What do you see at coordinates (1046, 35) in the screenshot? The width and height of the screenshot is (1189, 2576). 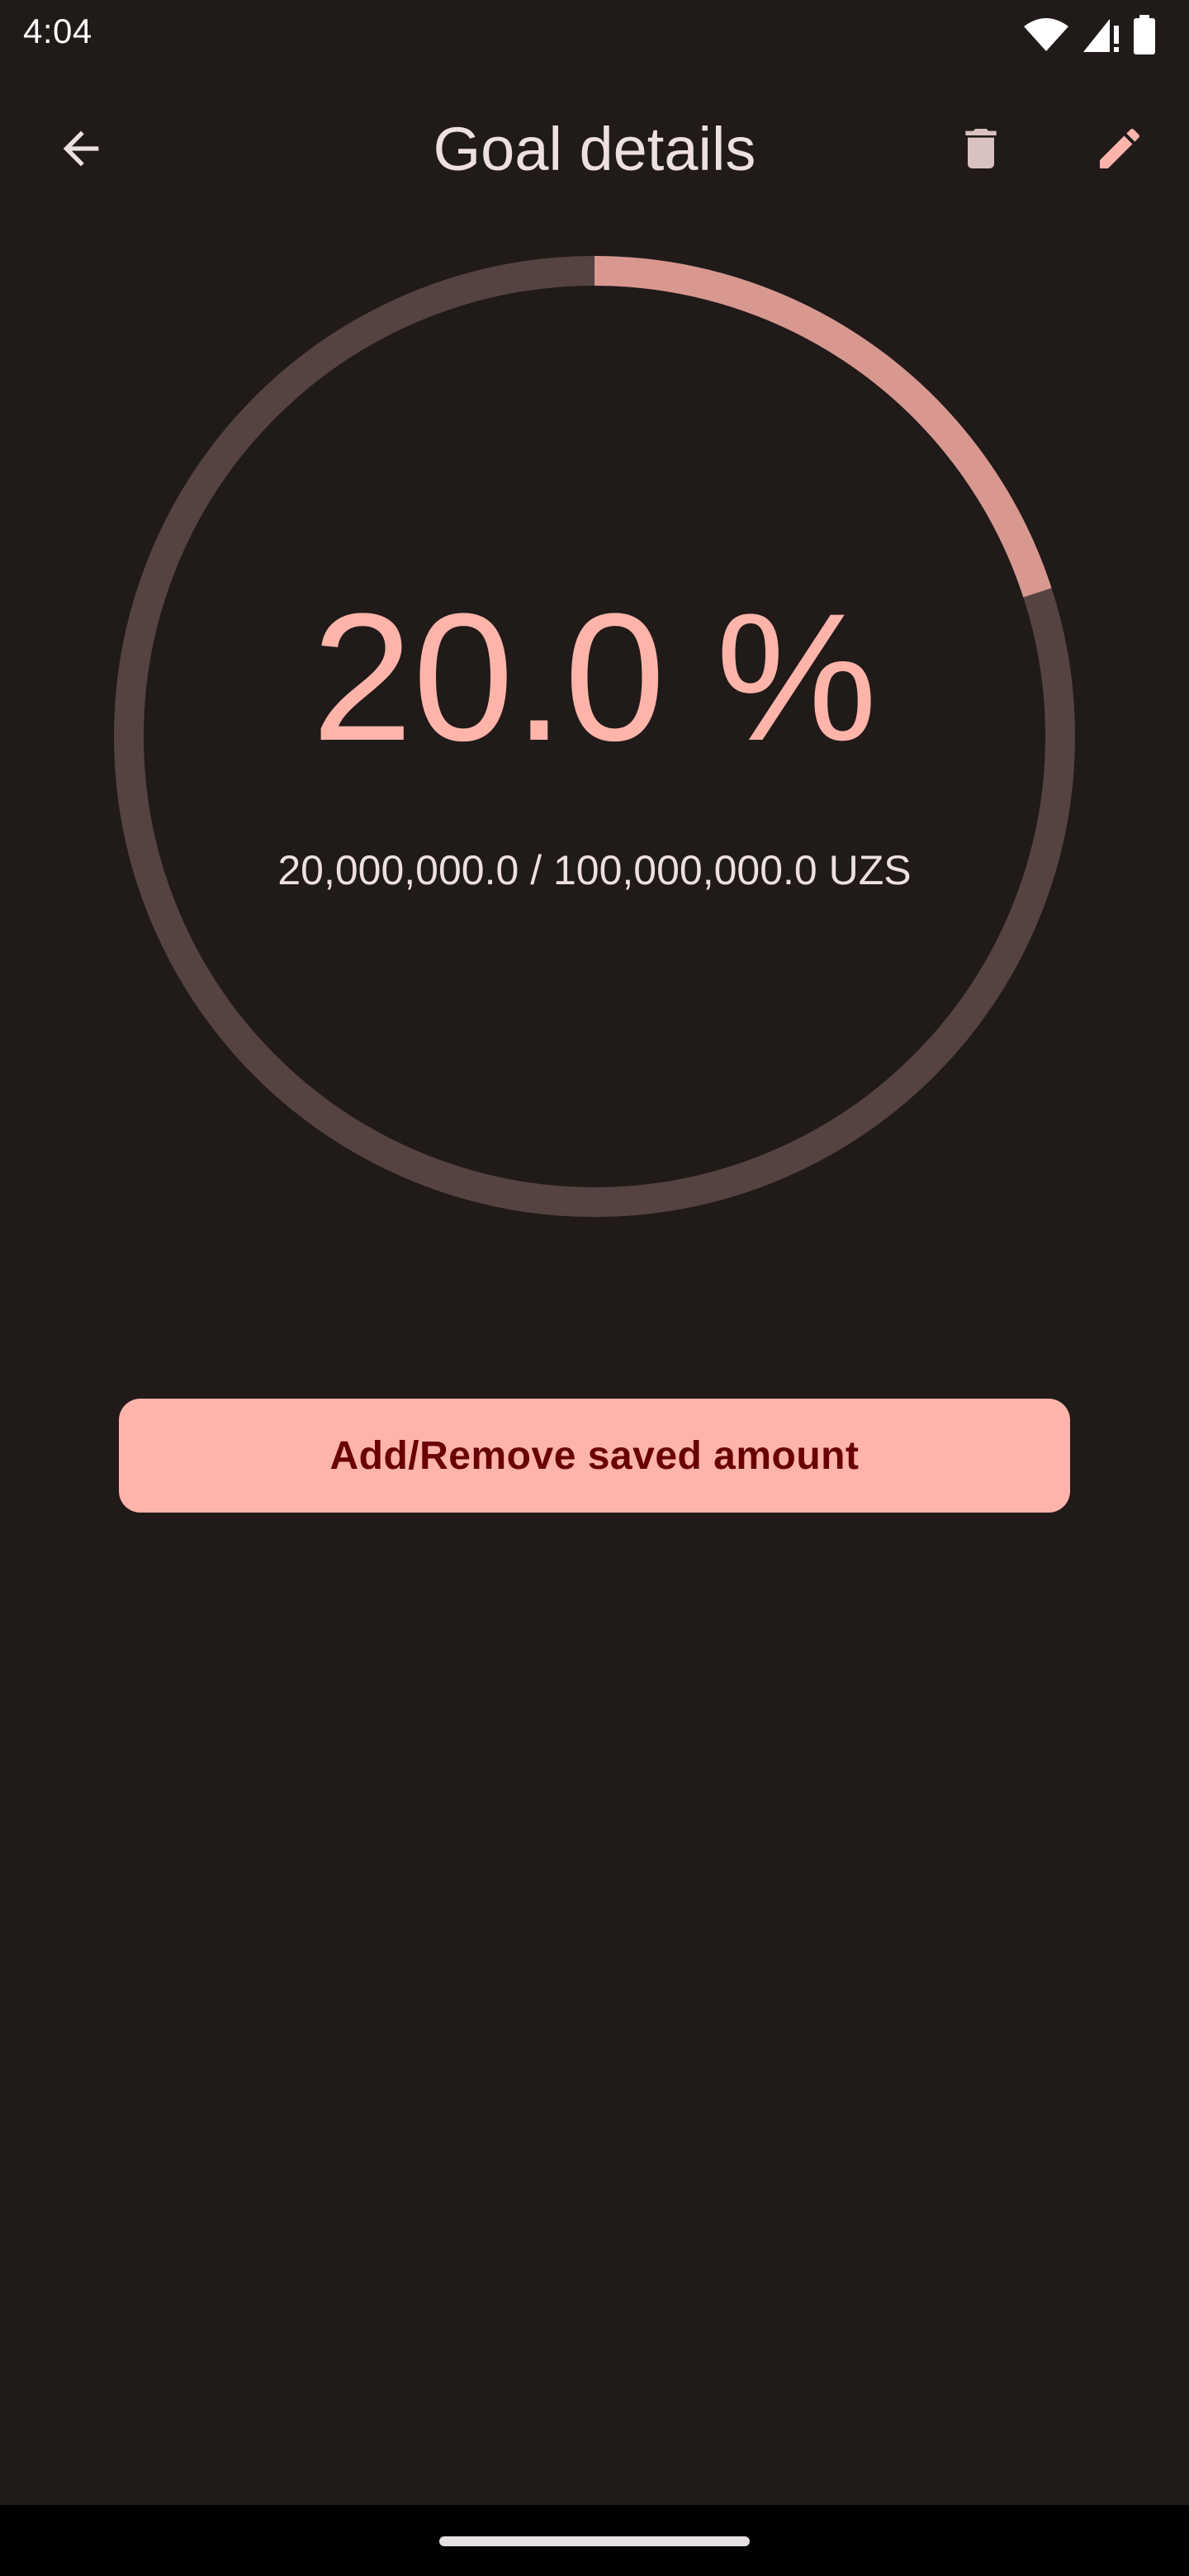 I see `wifi-icon` at bounding box center [1046, 35].